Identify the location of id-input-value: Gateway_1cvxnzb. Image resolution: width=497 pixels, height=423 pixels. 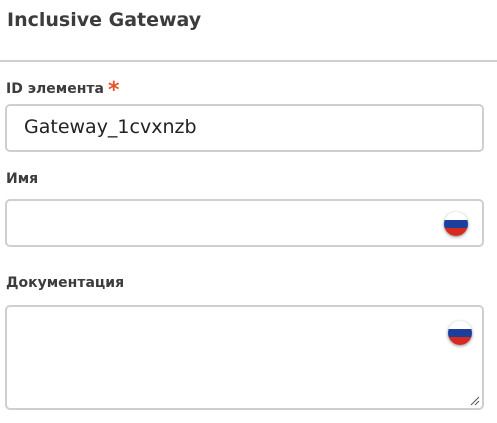
(110, 127).